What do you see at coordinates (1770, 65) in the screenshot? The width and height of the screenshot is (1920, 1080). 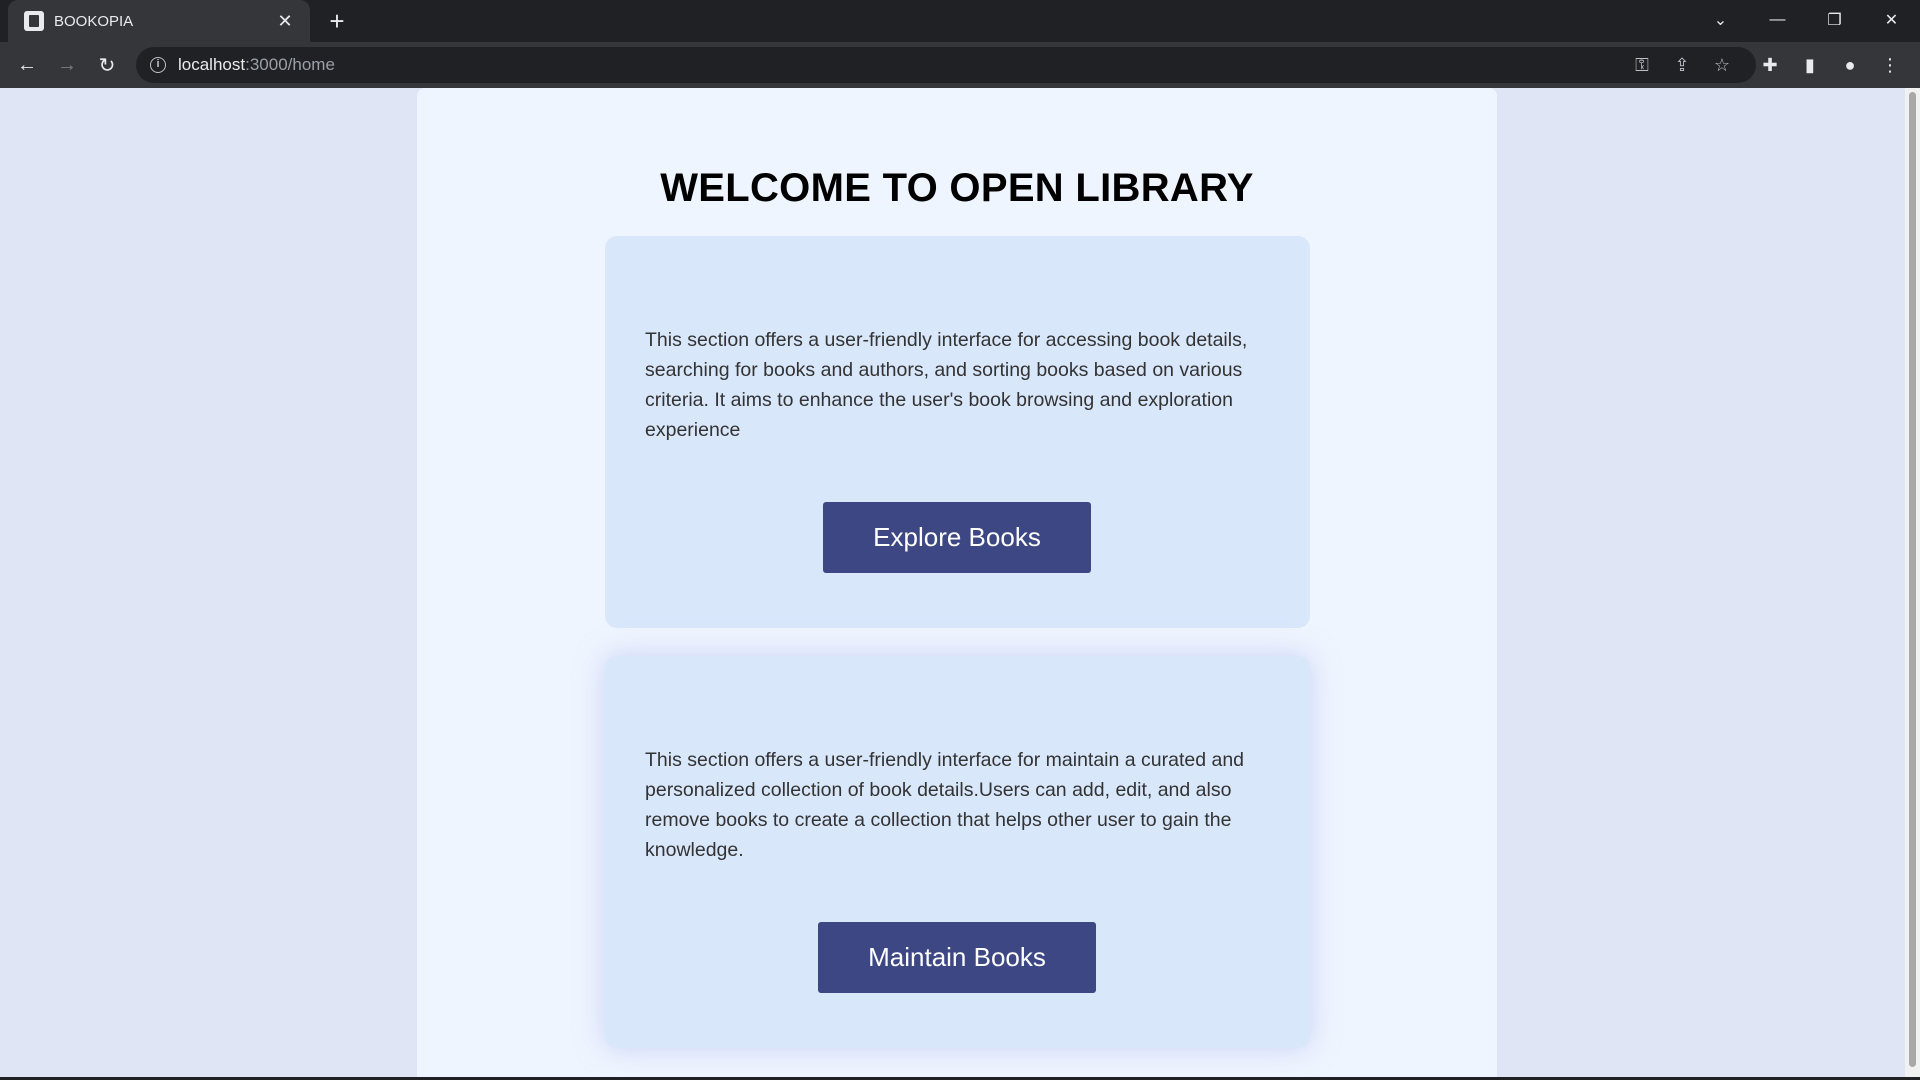 I see `extensions-icon: ✚` at bounding box center [1770, 65].